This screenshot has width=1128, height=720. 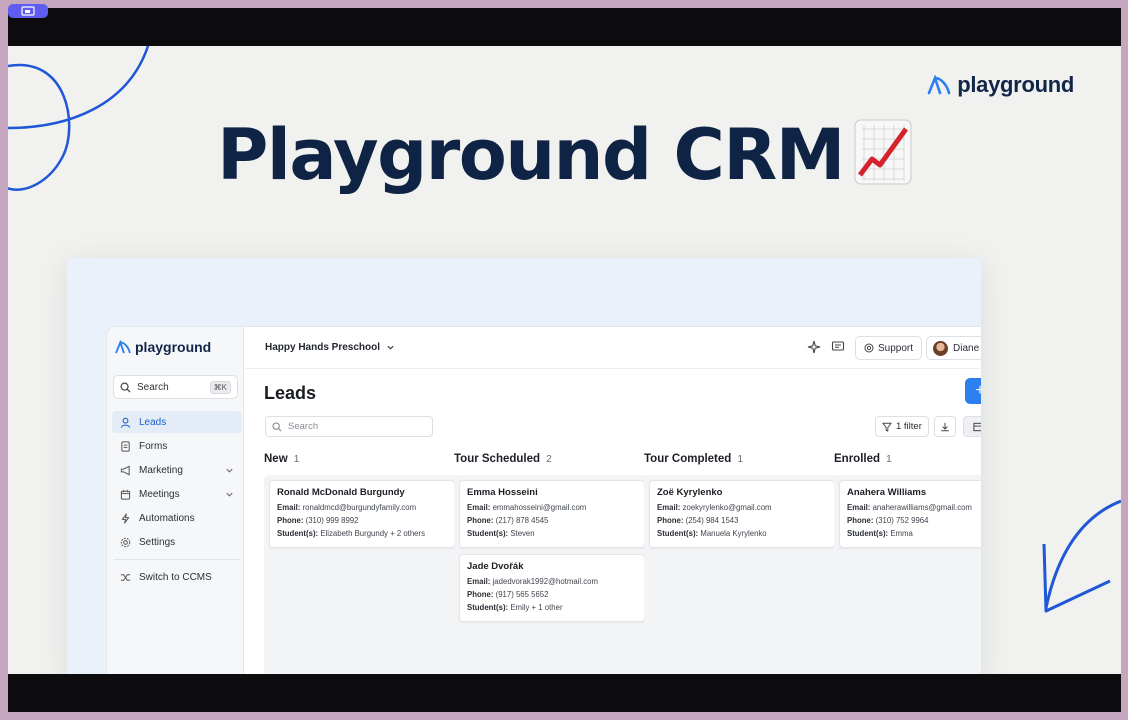 I want to click on slide-icon, so click(x=939, y=85).